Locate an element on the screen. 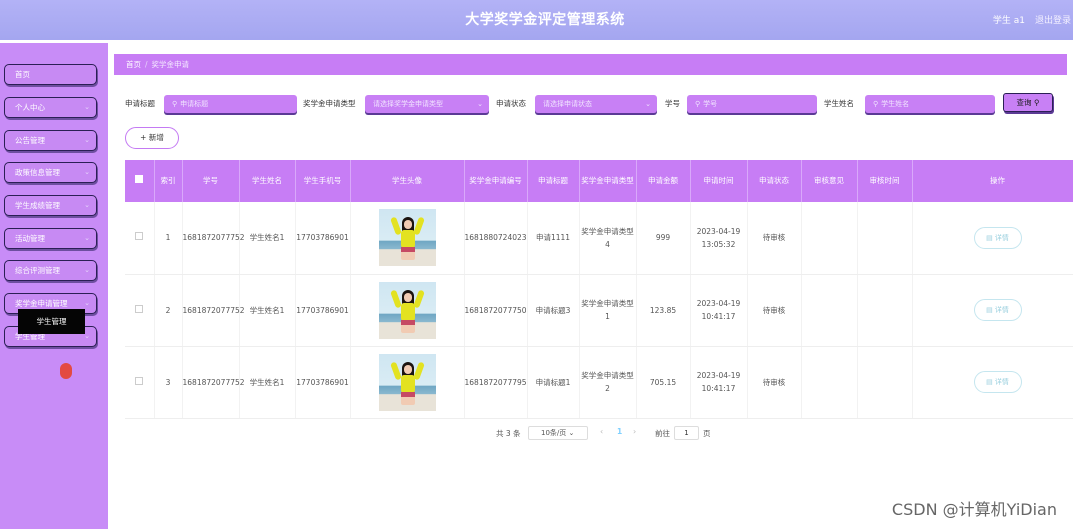 Image resolution: width=1073 pixels, height=529 pixels. sidebar-item-7: 综合评测管理 ⌄ is located at coordinates (50, 270).